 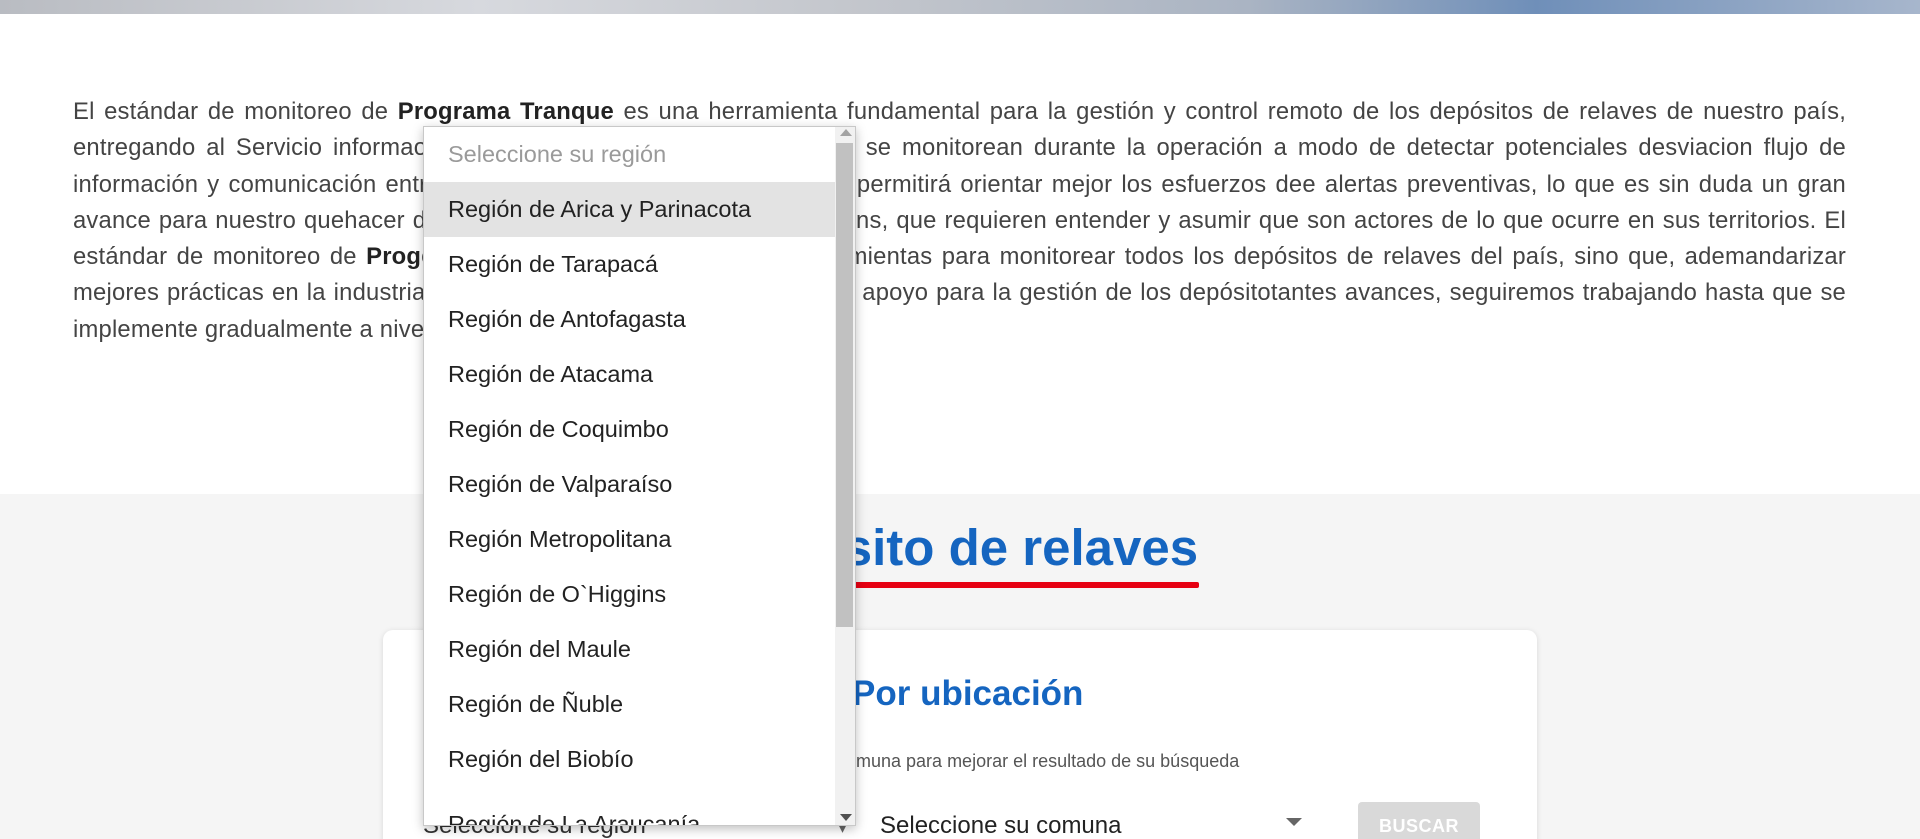 What do you see at coordinates (639, 594) in the screenshot?
I see `dropdown-option: Región de O`Higgins` at bounding box center [639, 594].